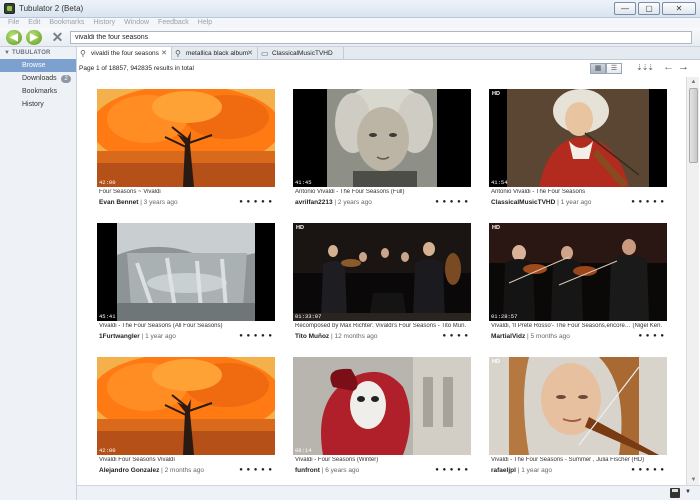  Describe the element at coordinates (107, 316) in the screenshot. I see `video-duration: 45:41` at that location.